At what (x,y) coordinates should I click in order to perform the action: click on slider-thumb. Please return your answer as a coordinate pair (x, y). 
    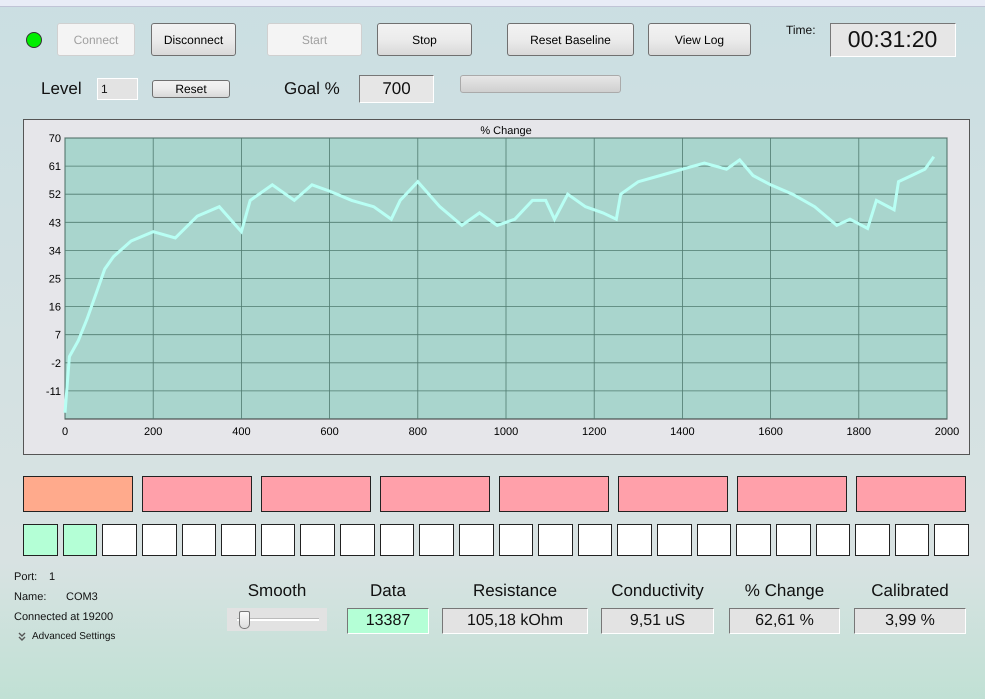
    Looking at the image, I should click on (244, 620).